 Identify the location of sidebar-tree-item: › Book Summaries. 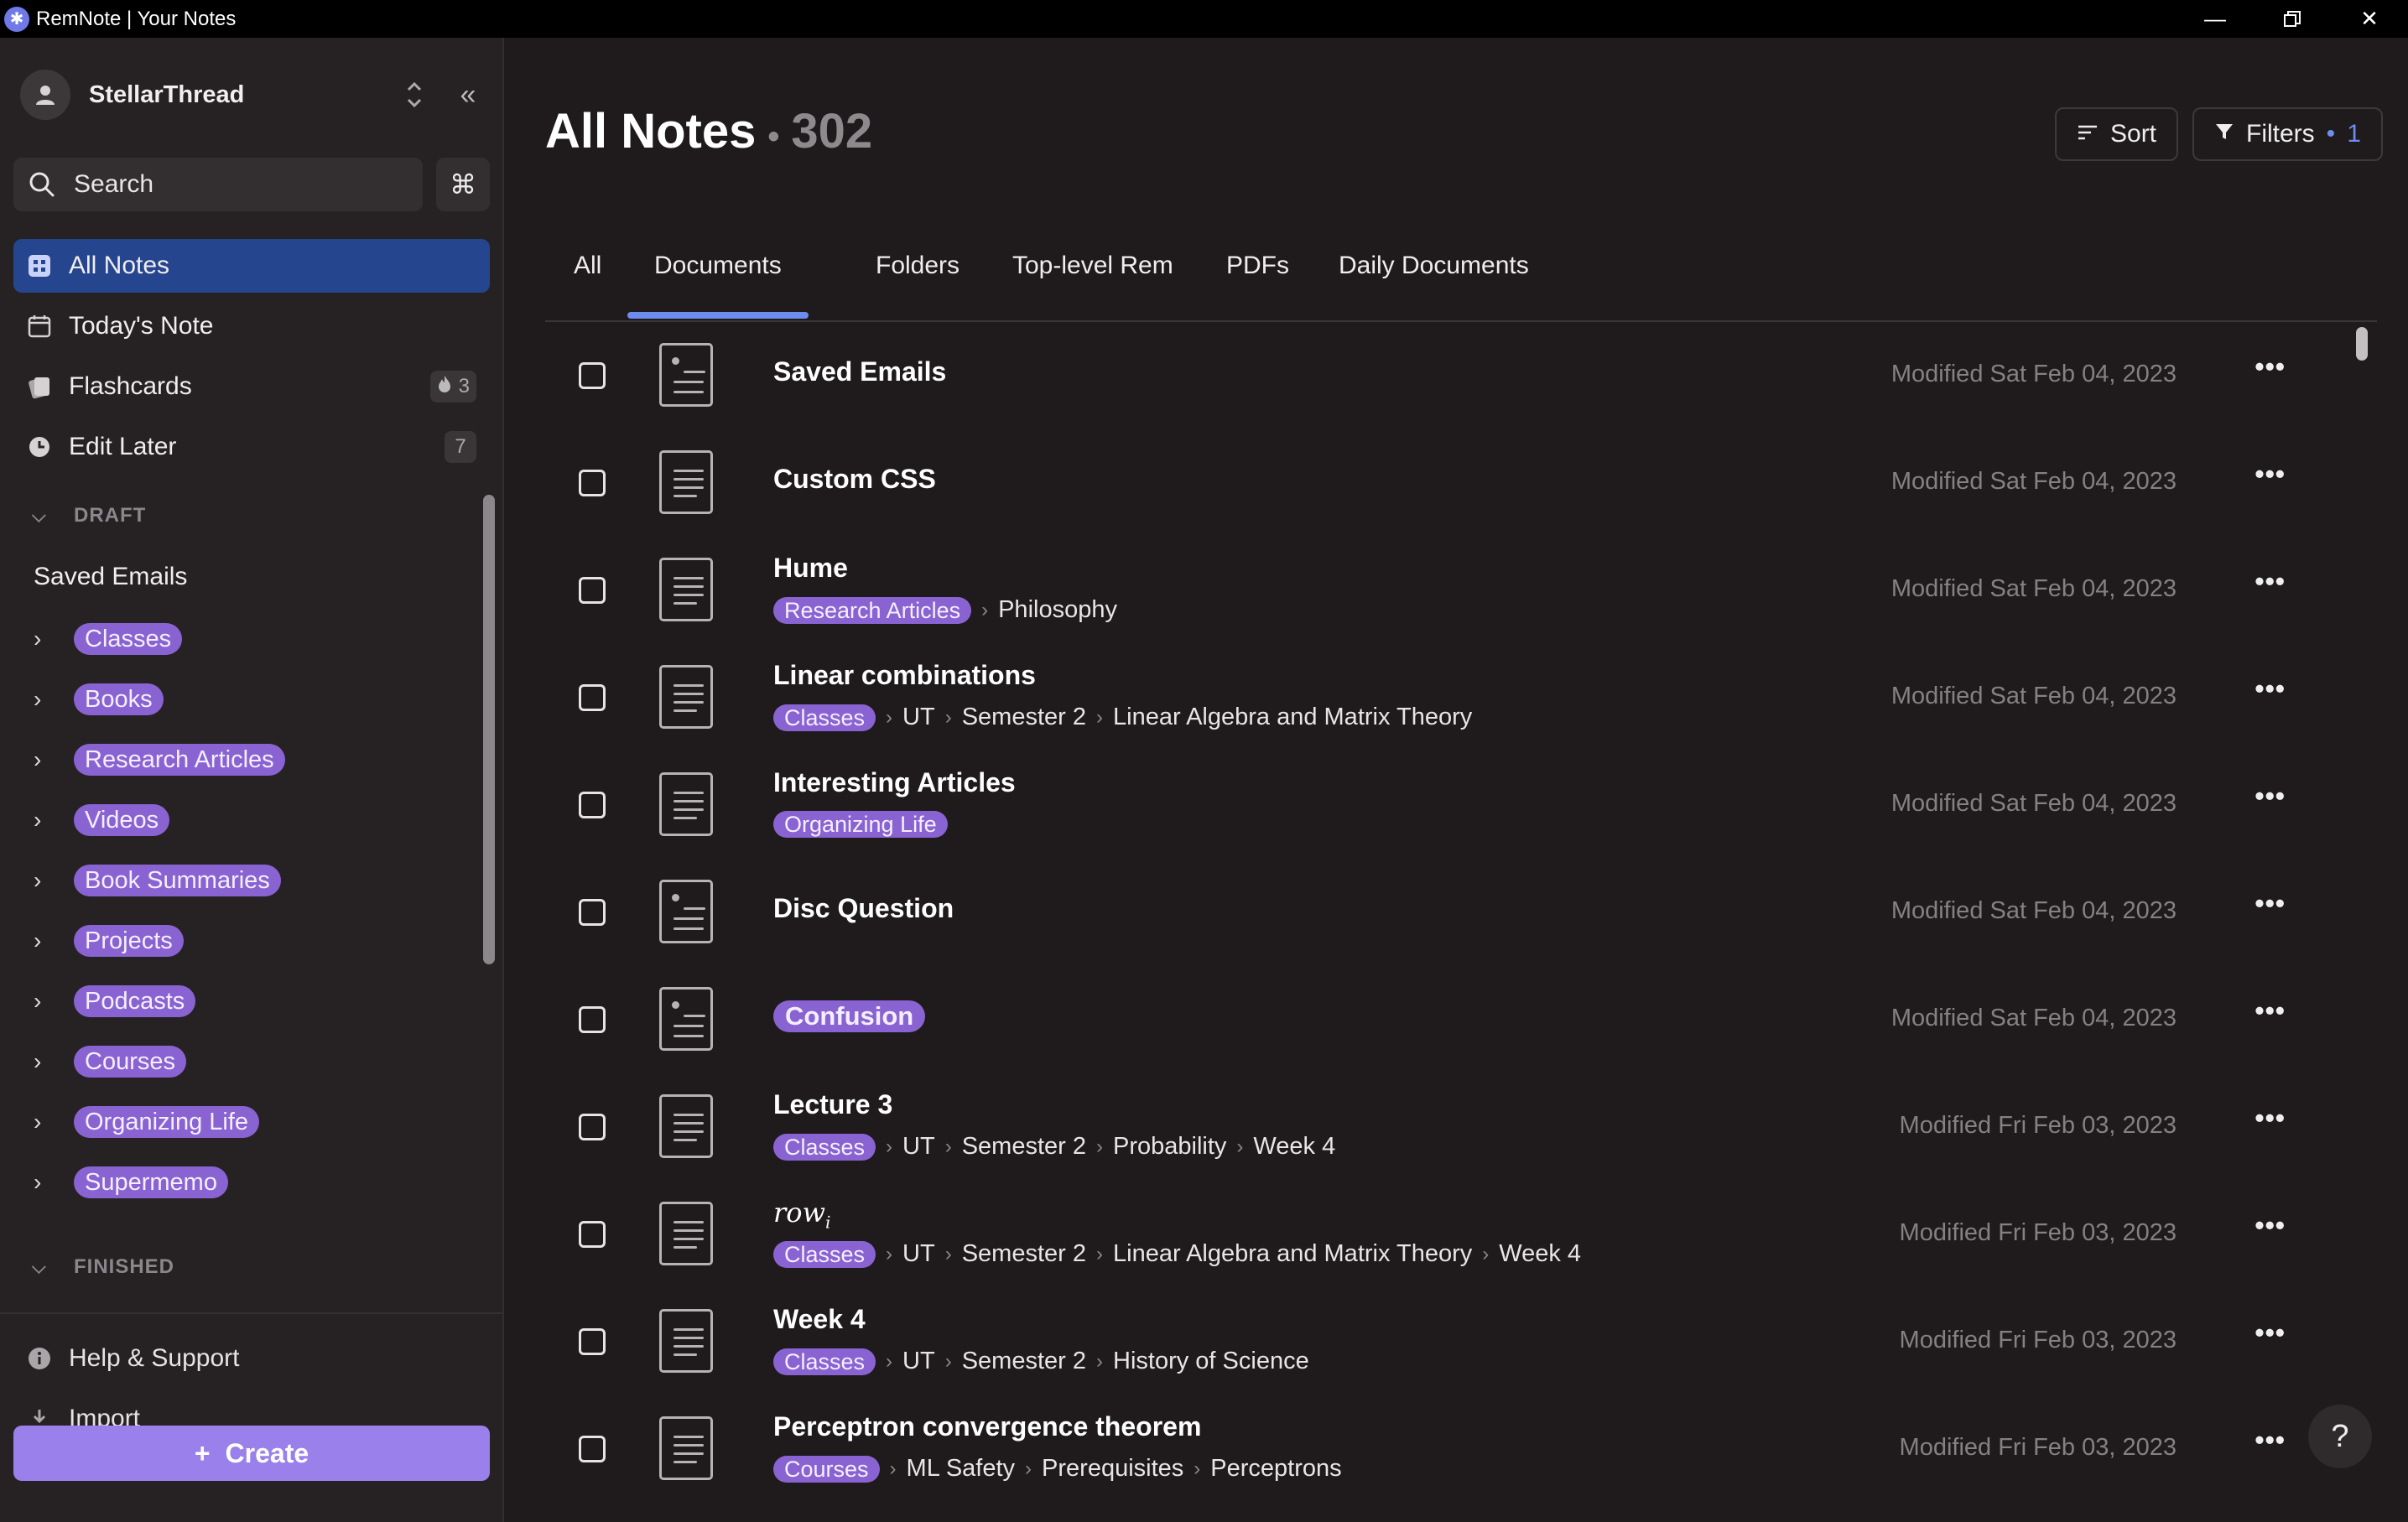
(157, 881).